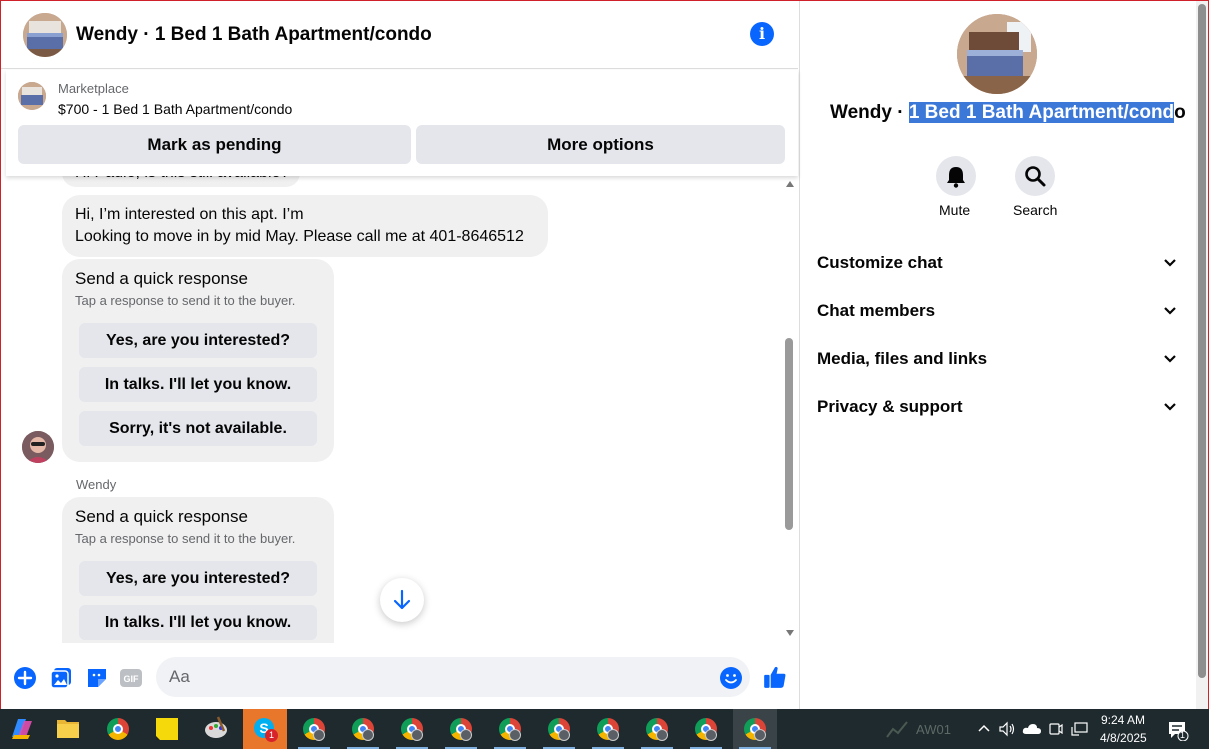 This screenshot has width=1209, height=754. I want to click on mute-button, so click(956, 176).